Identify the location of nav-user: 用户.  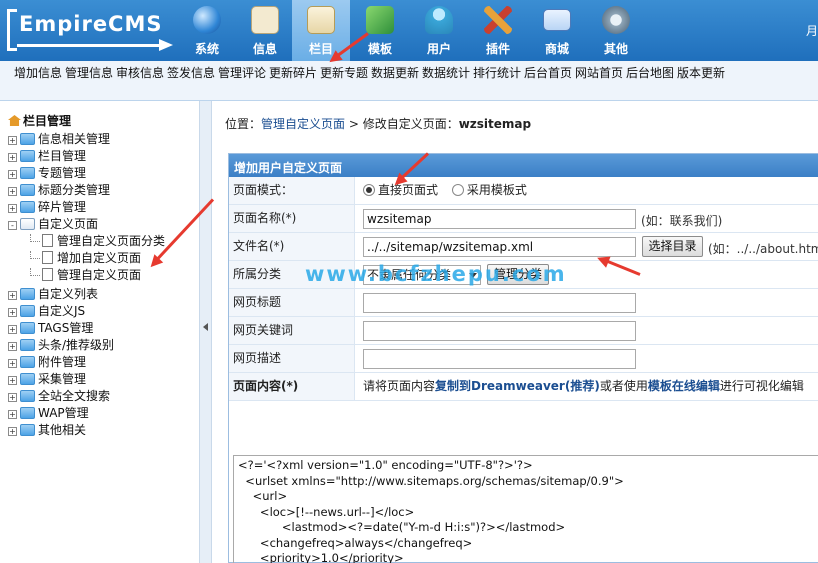
(439, 30).